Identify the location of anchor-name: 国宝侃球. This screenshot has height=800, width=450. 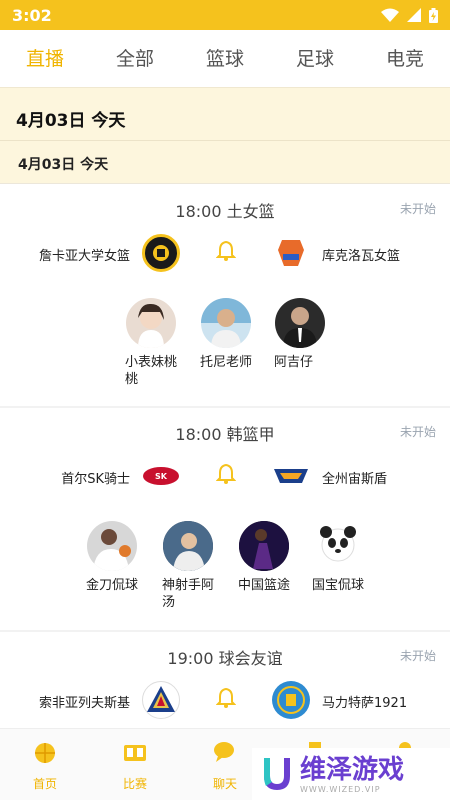
(338, 585).